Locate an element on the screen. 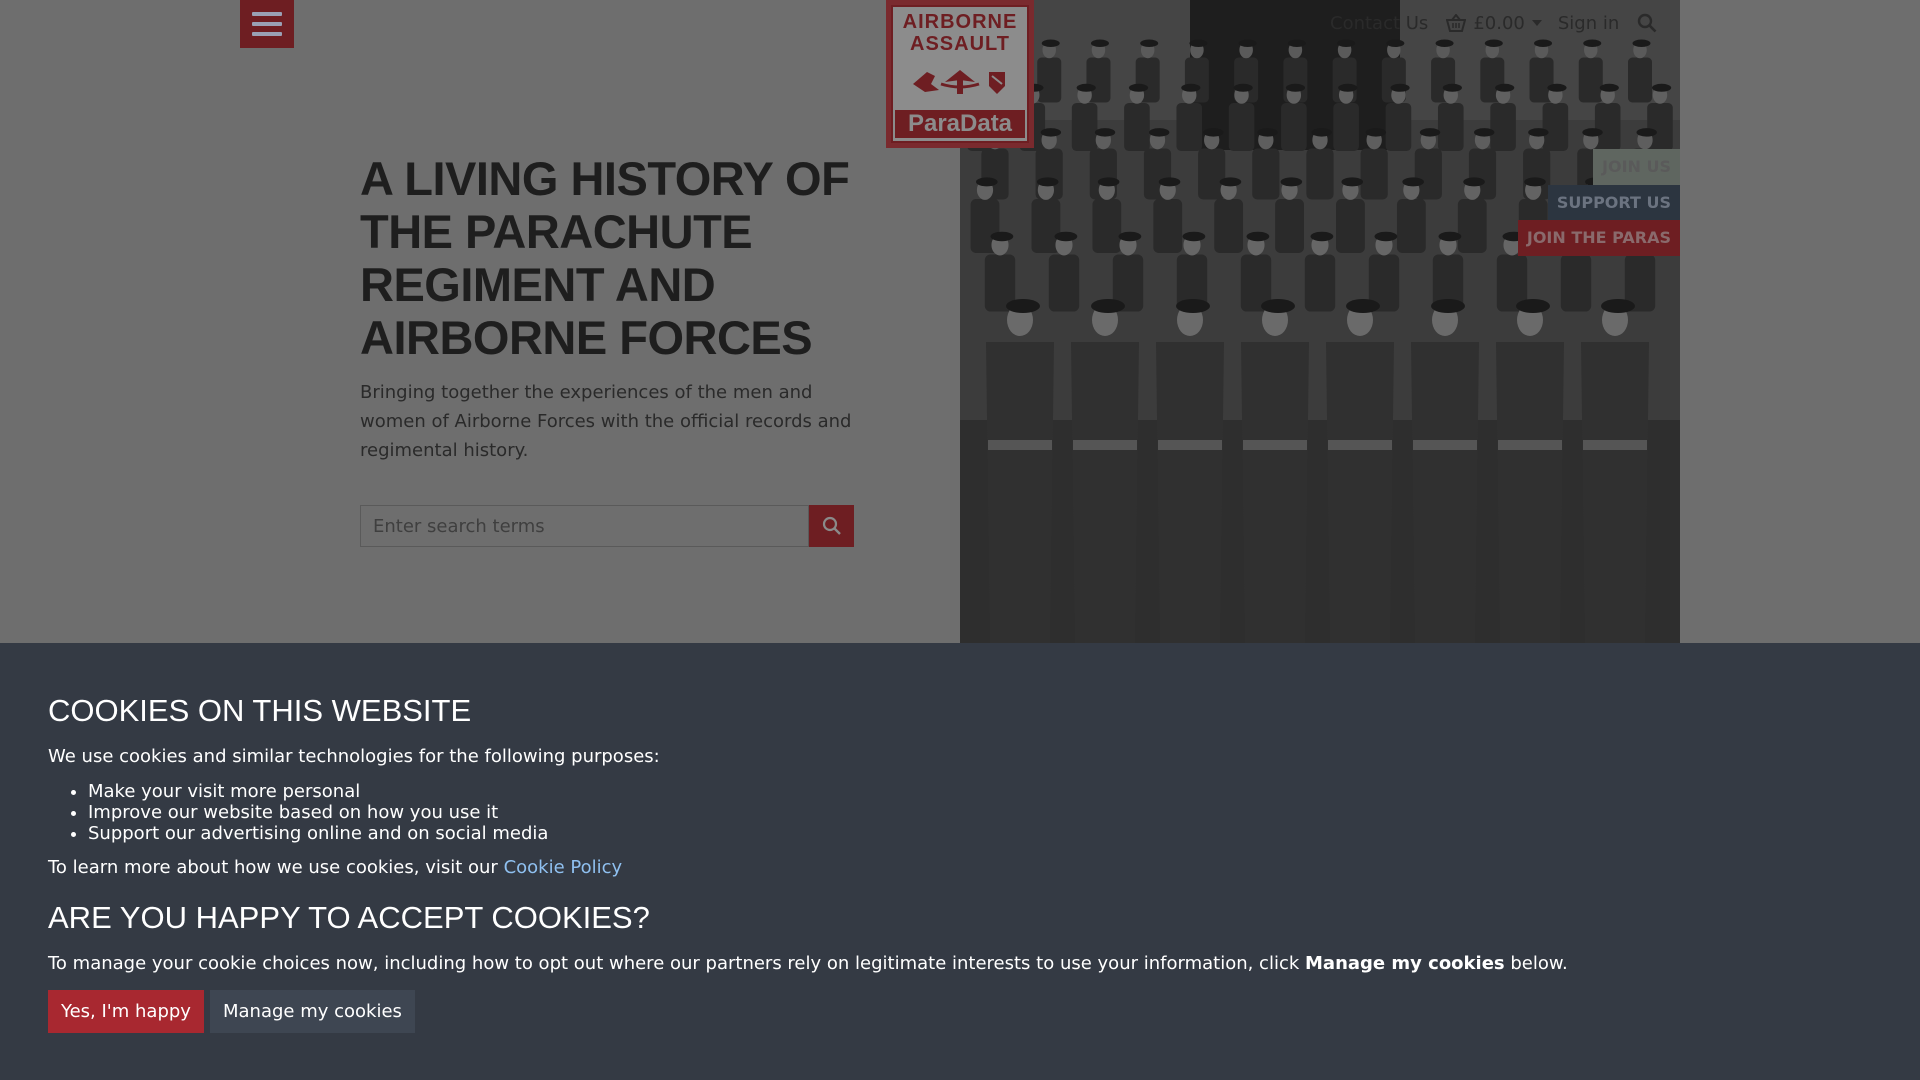  join-us-button: JOIN US is located at coordinates (1636, 167).